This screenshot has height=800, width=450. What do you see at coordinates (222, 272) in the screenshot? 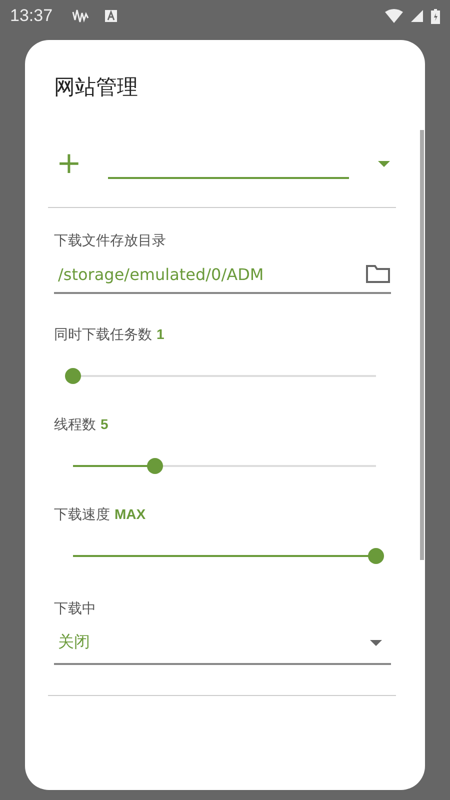
I see `directory-field: /storage/emulated/0/ADM` at bounding box center [222, 272].